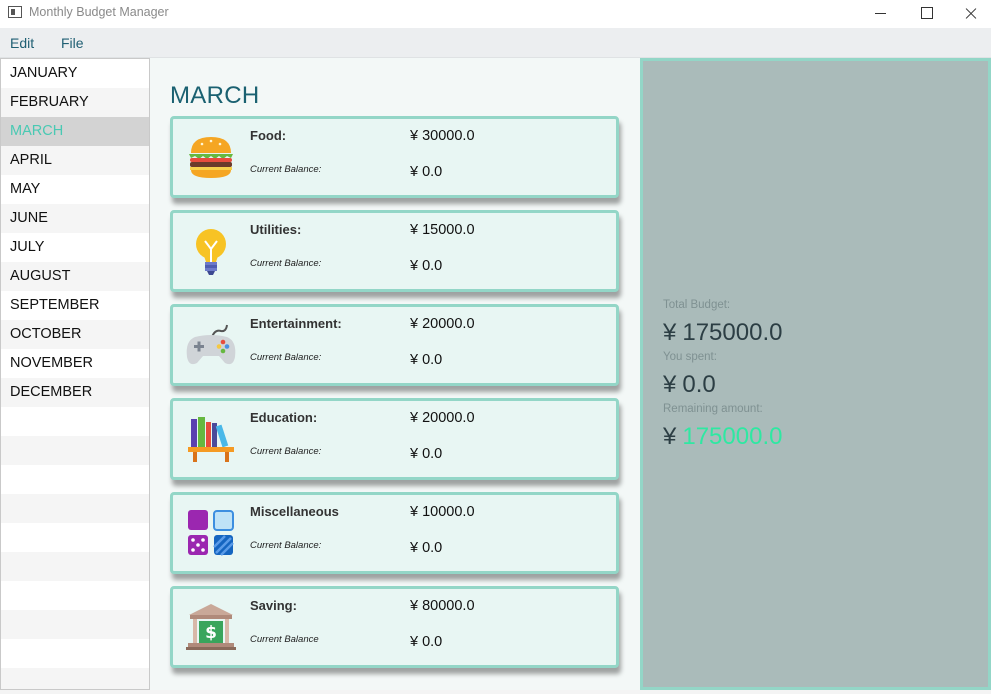 This screenshot has height=694, width=991. I want to click on total-budget-value: ¥175000.0, so click(722, 333).